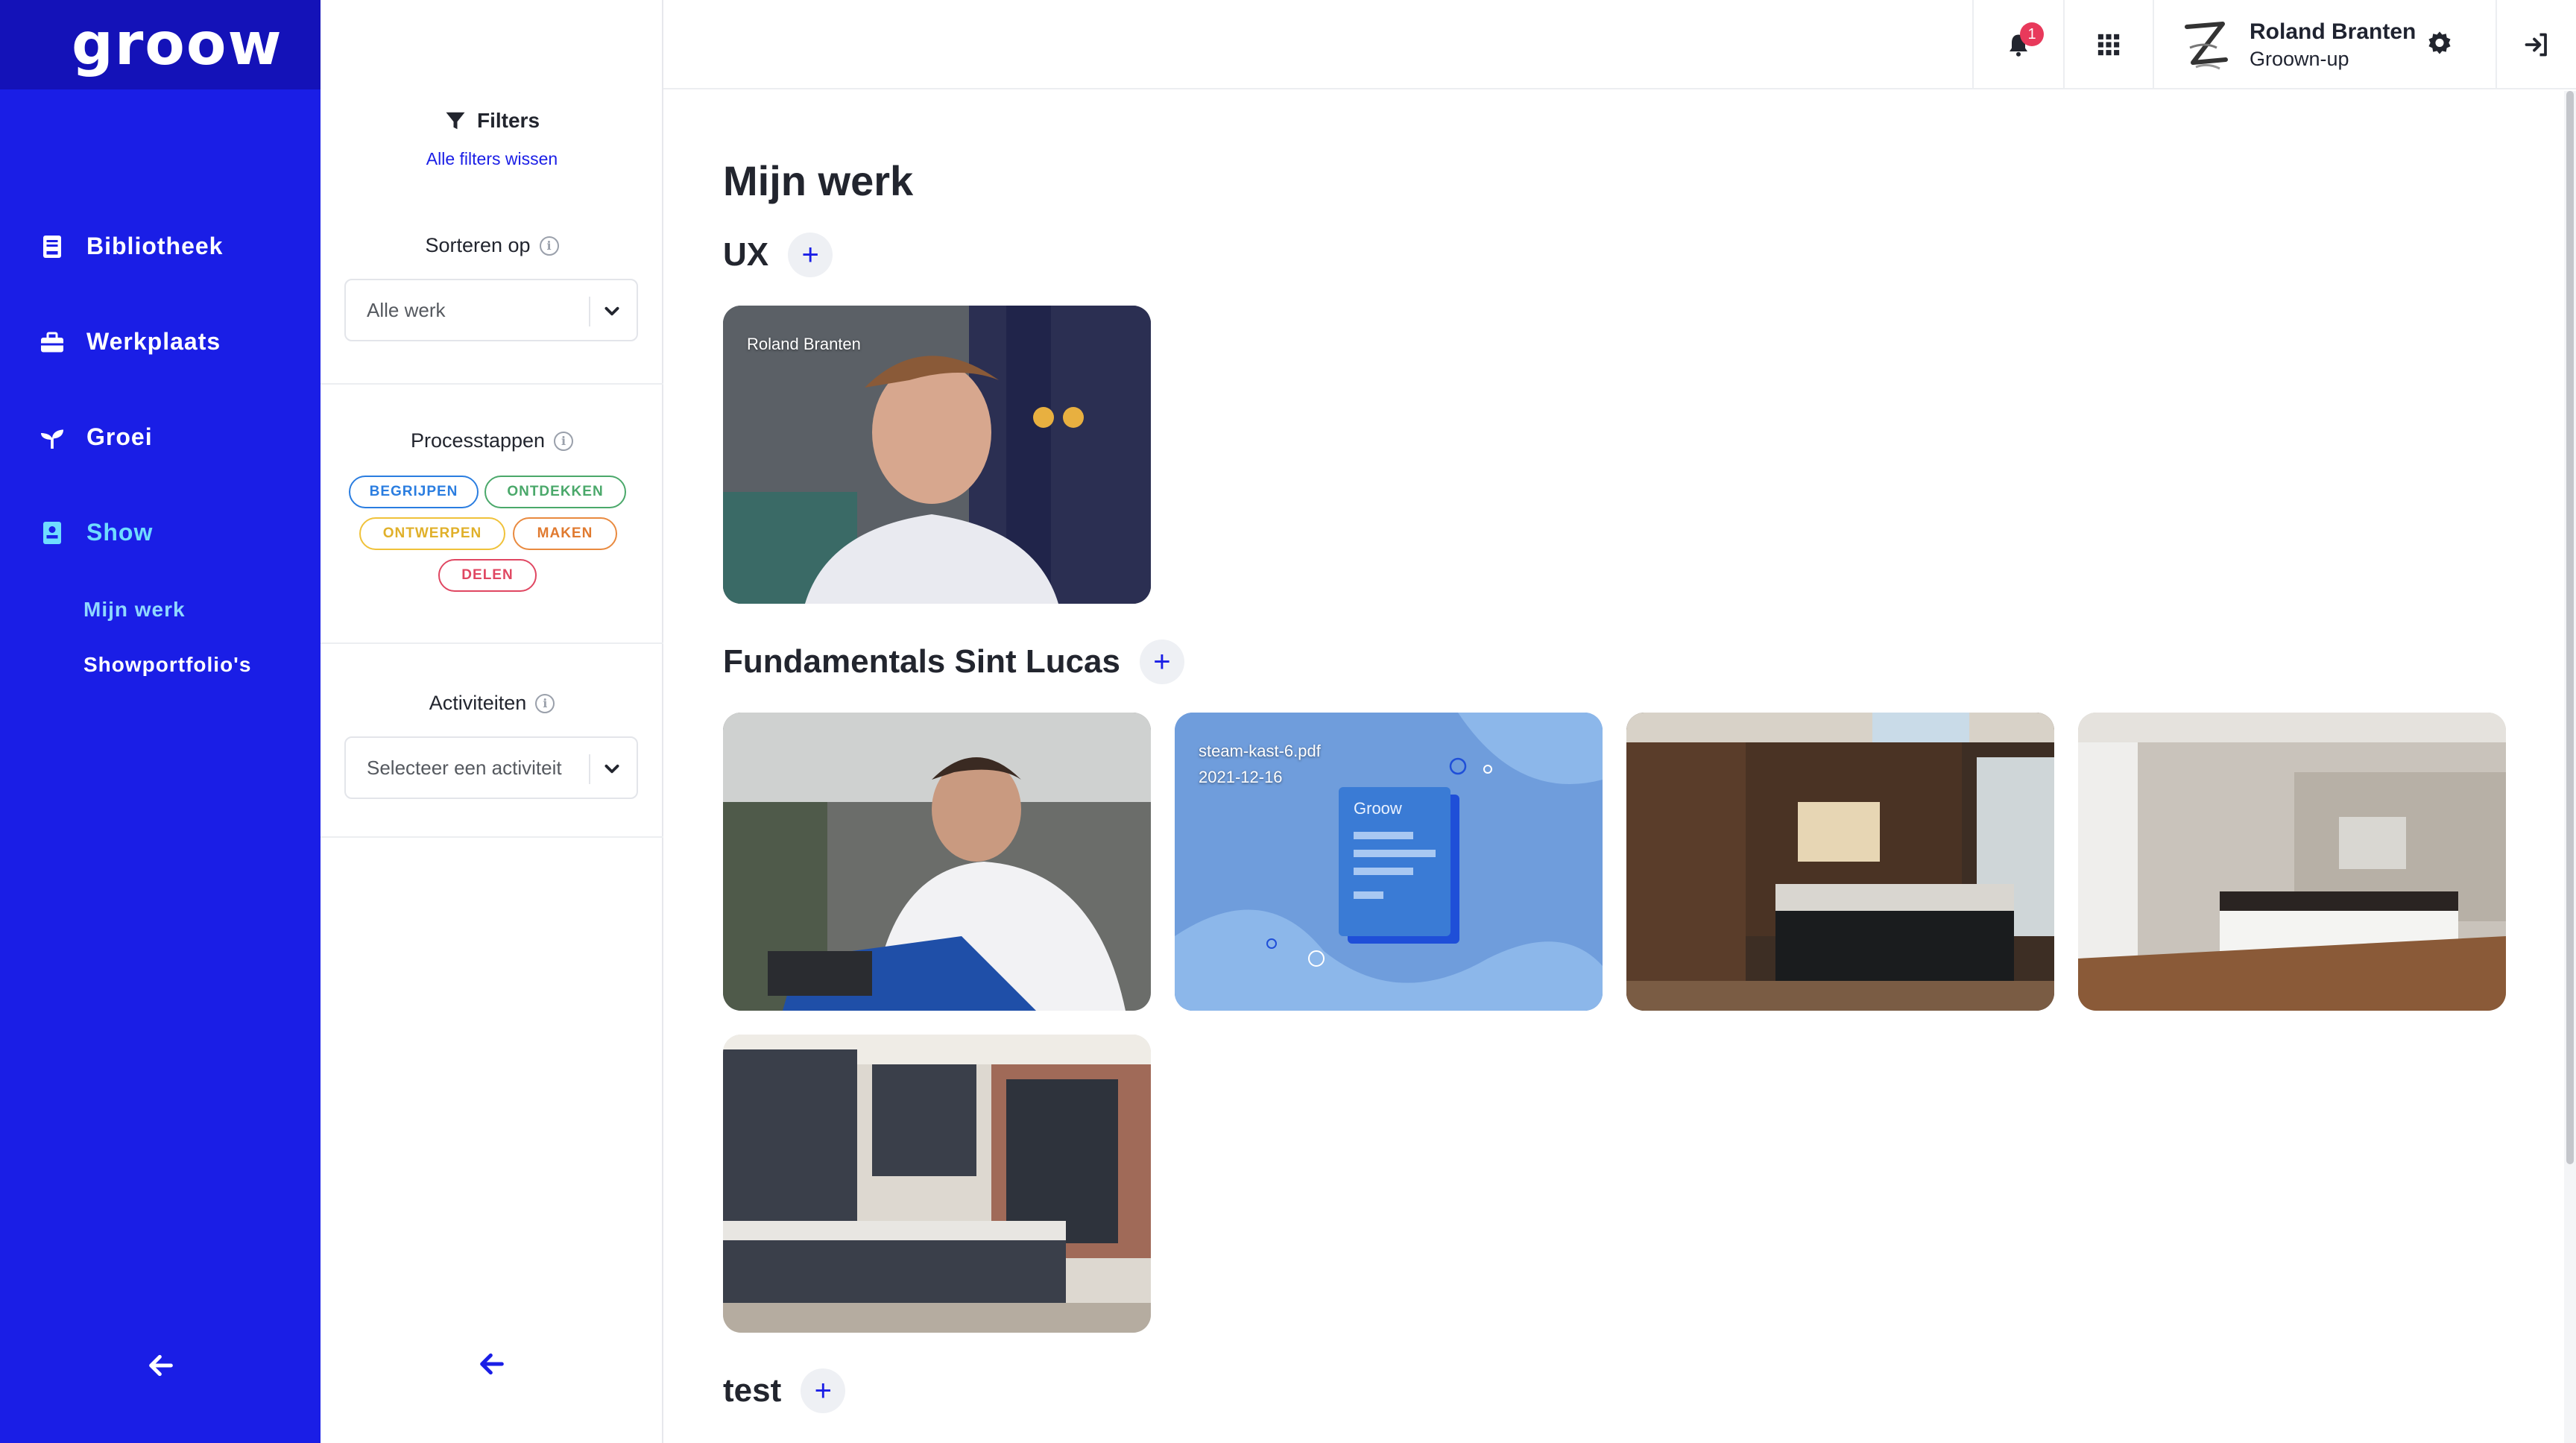  I want to click on filters-title: Filters, so click(492, 121).